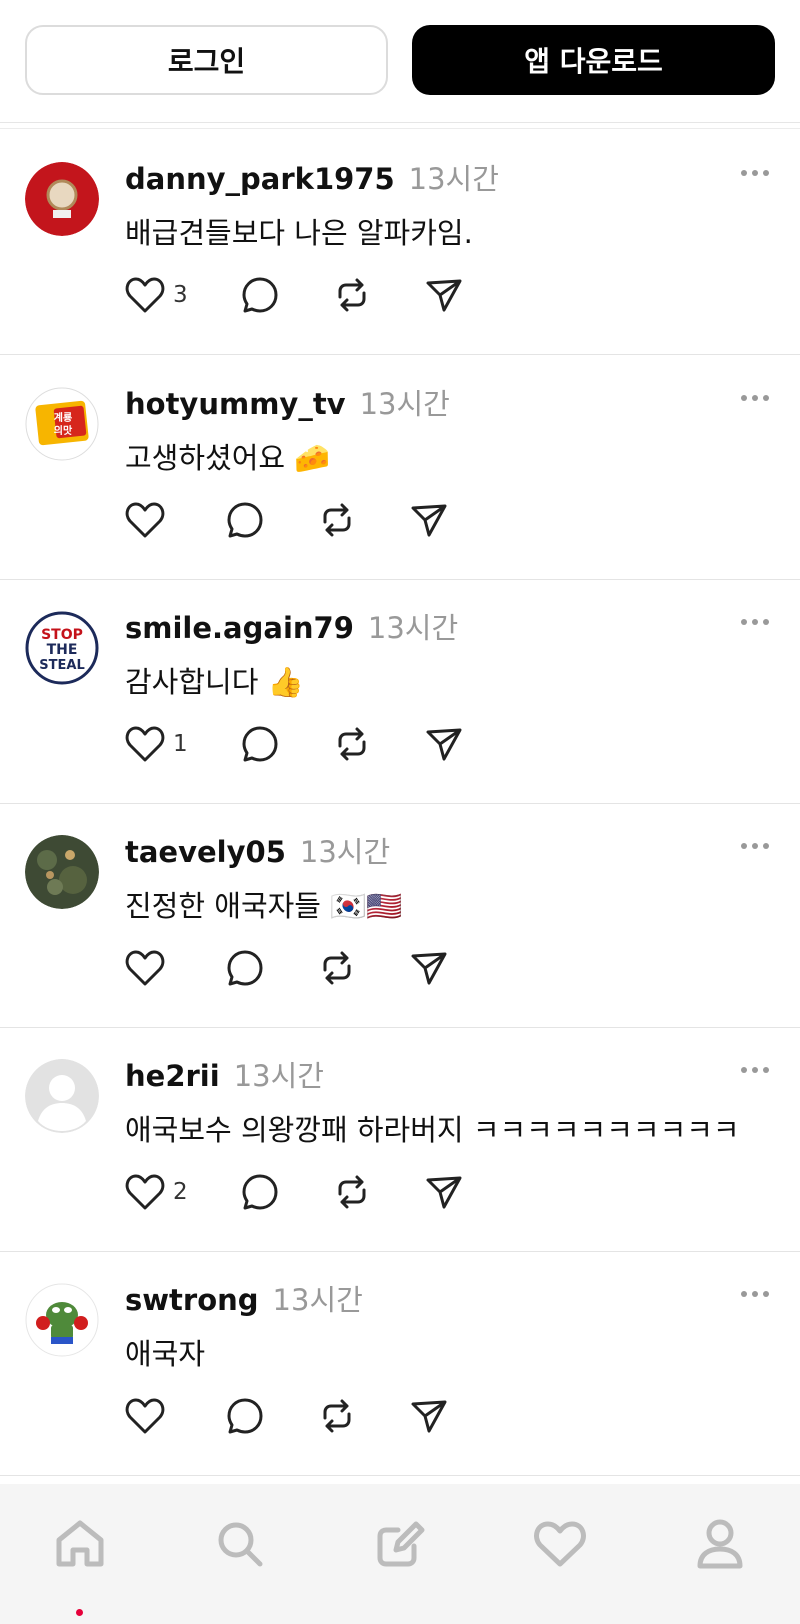  What do you see at coordinates (205, 852) in the screenshot?
I see `username: taevely05` at bounding box center [205, 852].